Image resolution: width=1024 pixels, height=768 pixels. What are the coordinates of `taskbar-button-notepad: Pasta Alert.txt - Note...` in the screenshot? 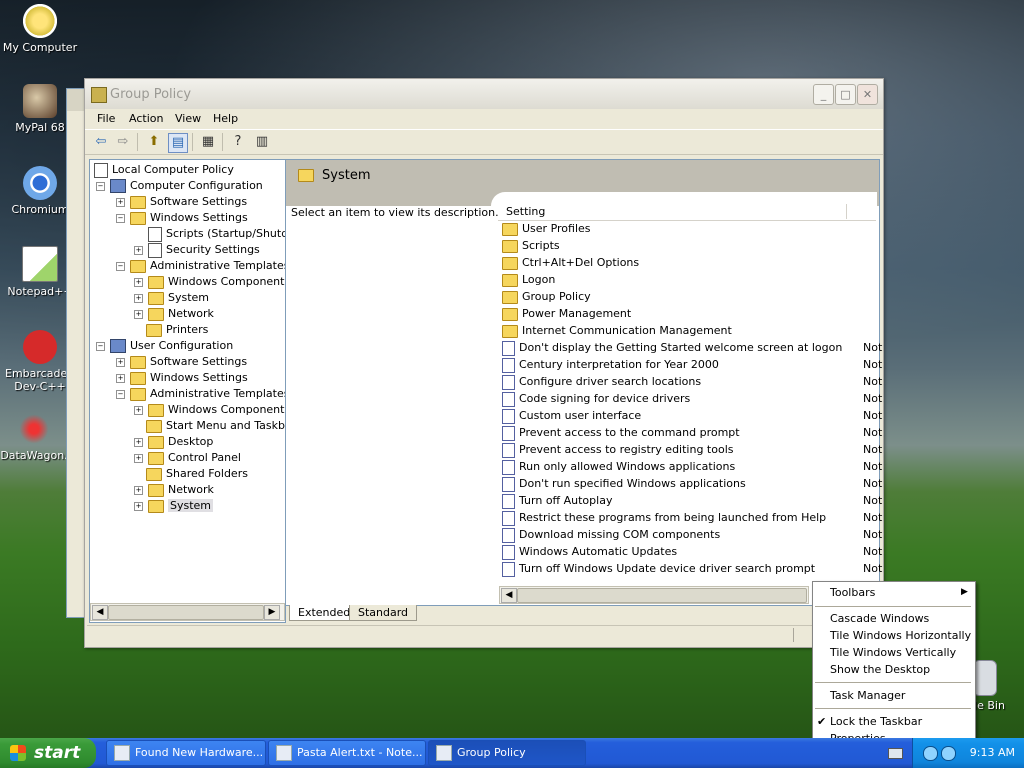 It's located at (347, 753).